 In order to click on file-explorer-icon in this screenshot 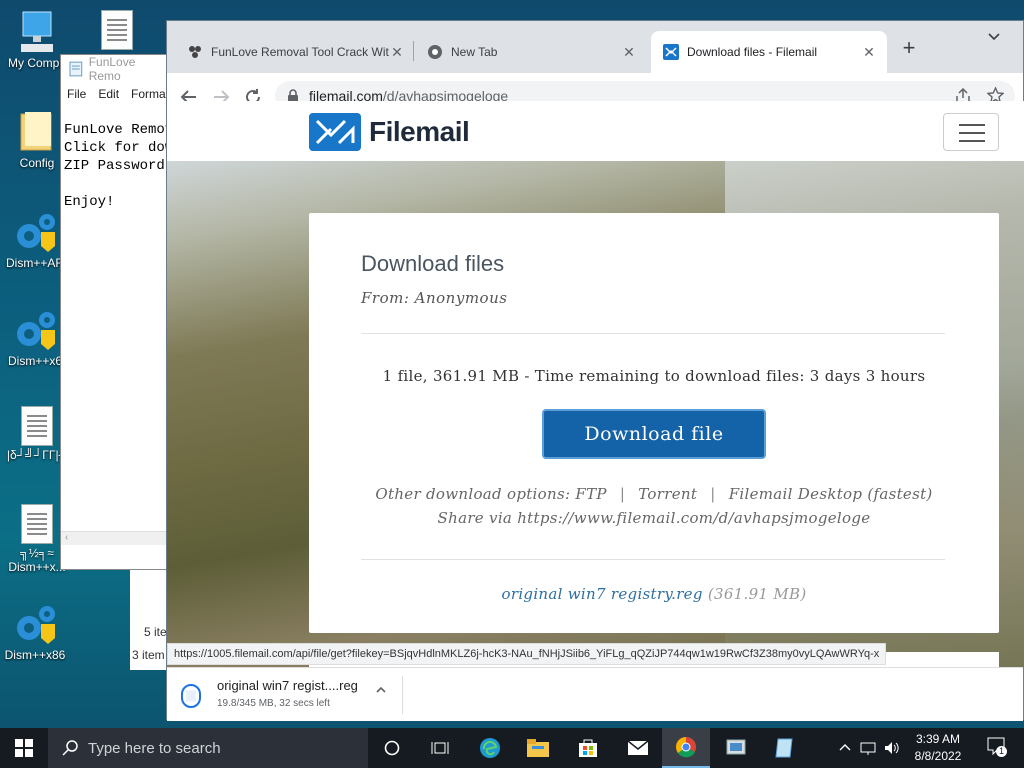, I will do `click(538, 748)`.